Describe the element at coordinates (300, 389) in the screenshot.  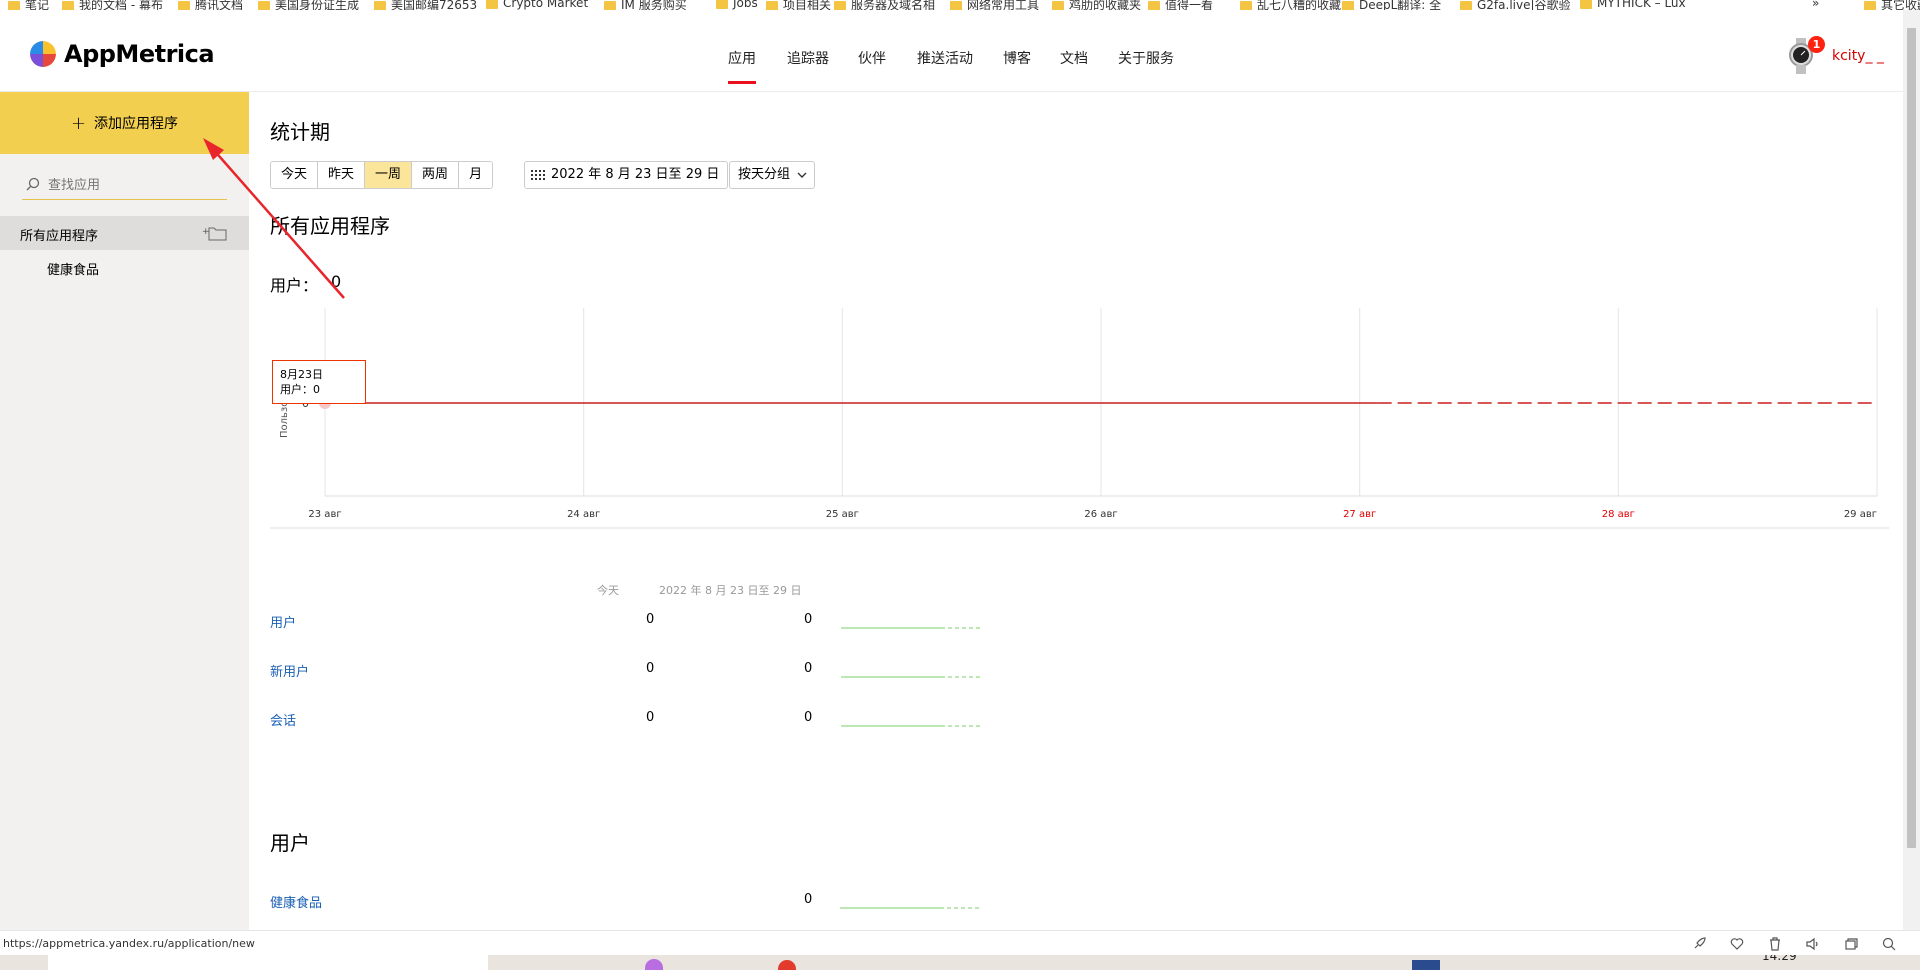
I see `tooltip-value: 用户：0` at that location.